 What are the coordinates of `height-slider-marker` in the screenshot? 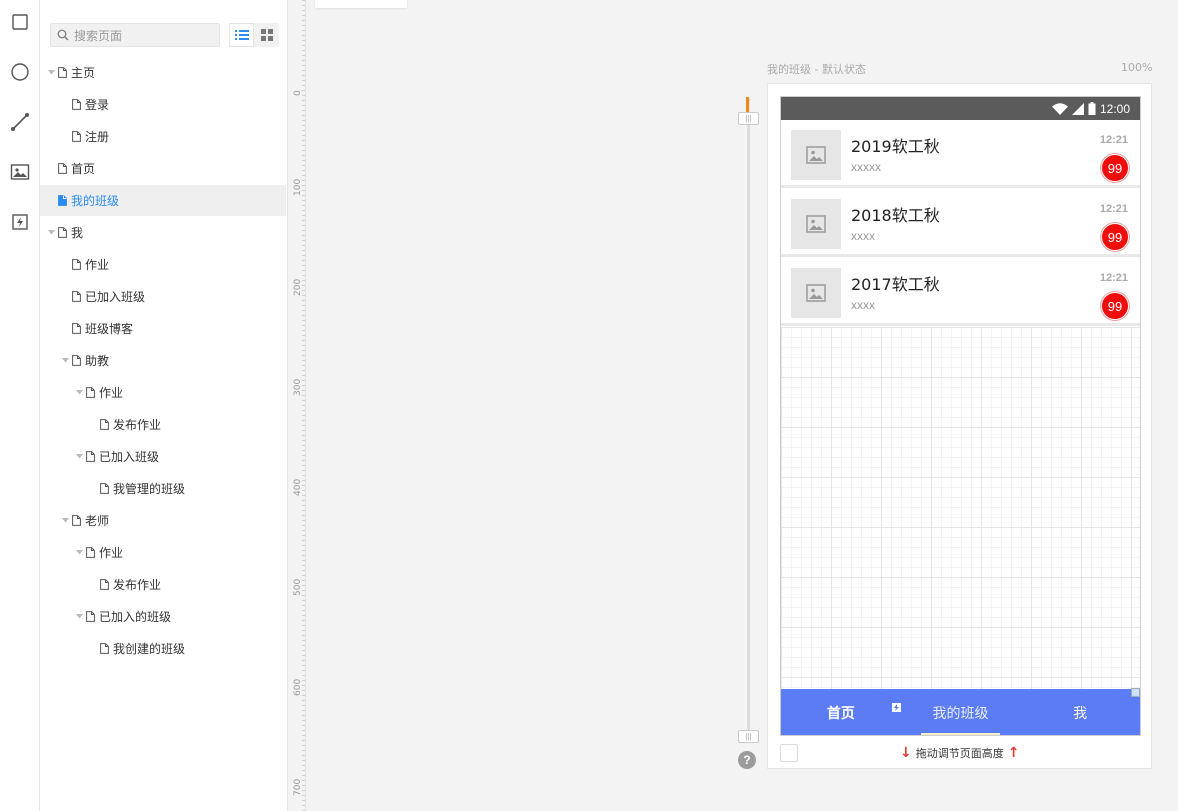 It's located at (747, 104).